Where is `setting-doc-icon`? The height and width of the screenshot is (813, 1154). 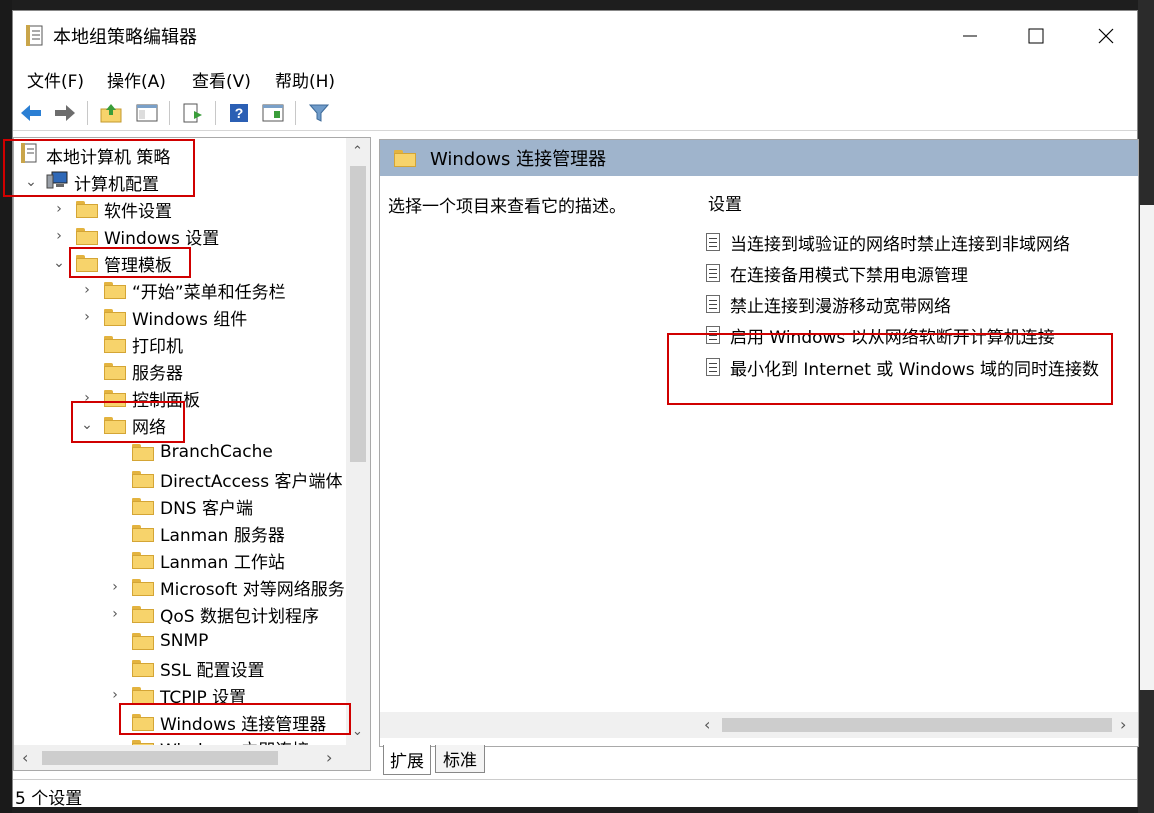
setting-doc-icon is located at coordinates (713, 242).